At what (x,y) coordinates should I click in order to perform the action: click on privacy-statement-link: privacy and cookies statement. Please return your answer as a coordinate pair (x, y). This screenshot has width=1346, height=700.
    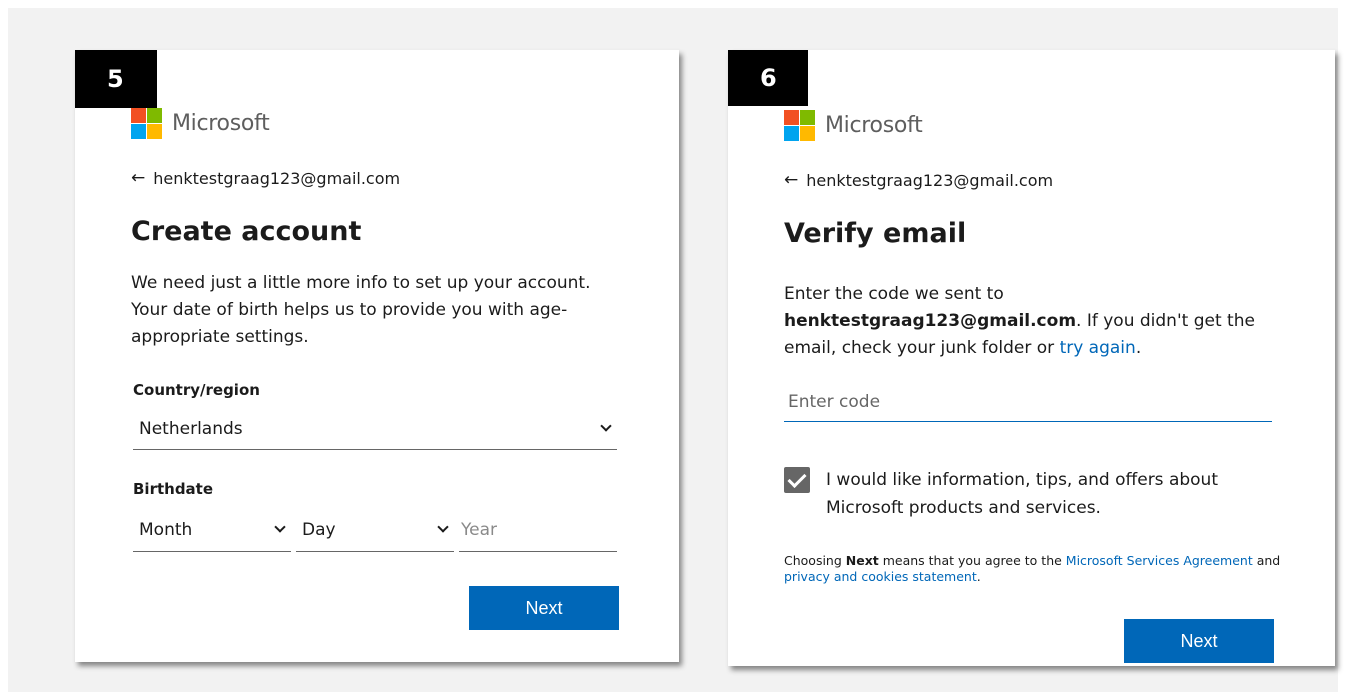
    Looking at the image, I should click on (880, 576).